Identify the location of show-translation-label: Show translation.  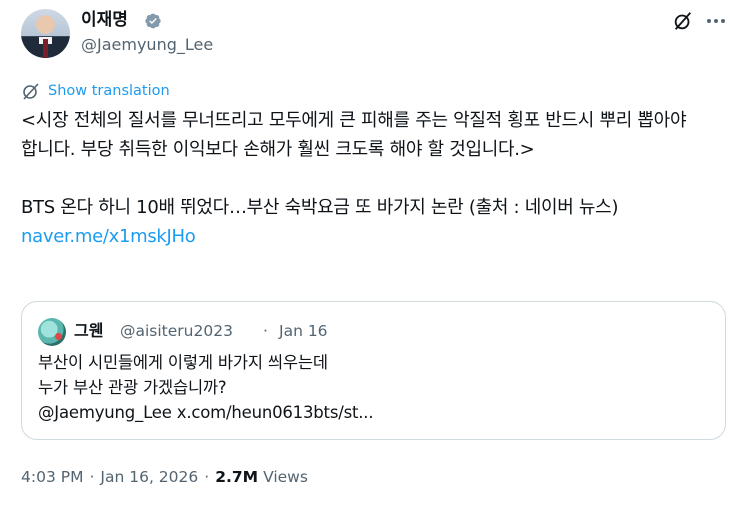
(109, 91).